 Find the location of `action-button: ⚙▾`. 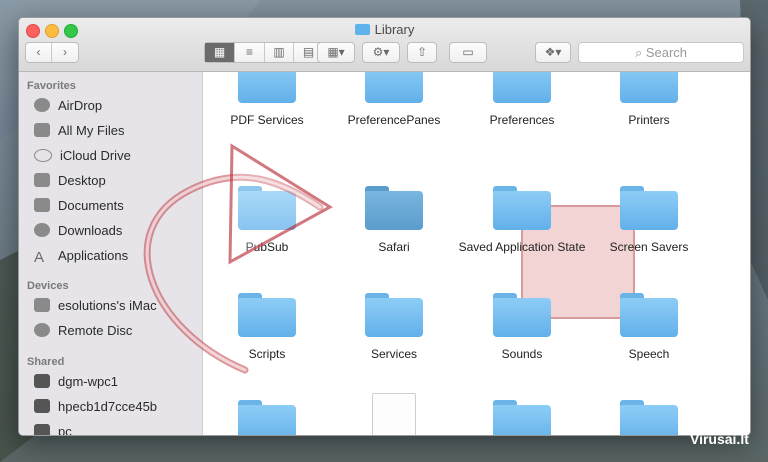

action-button: ⚙▾ is located at coordinates (381, 52).